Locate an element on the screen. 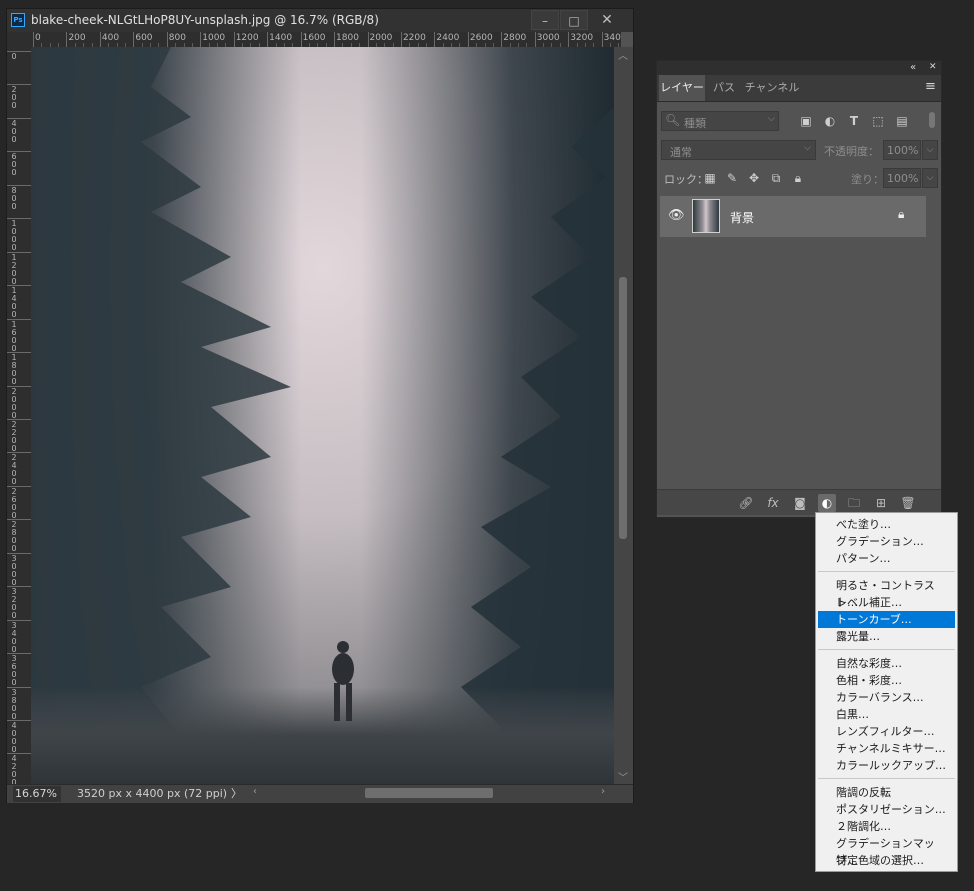  opacity-input: 100% is located at coordinates (902, 150).